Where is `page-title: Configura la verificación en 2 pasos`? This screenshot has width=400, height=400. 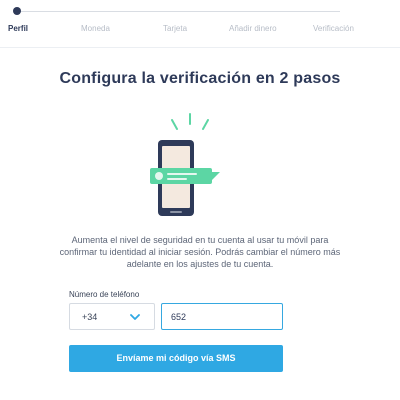 page-title: Configura la verificación en 2 pasos is located at coordinates (200, 78).